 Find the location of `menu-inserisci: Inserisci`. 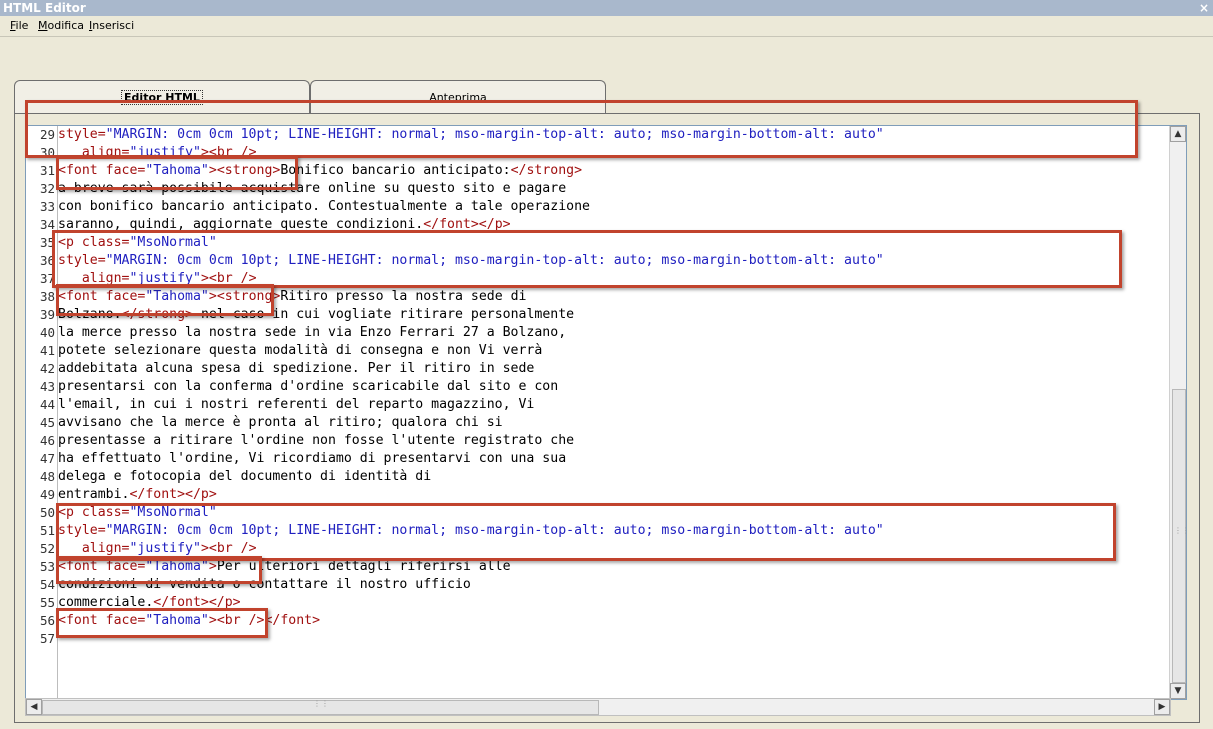

menu-inserisci: Inserisci is located at coordinates (111, 26).